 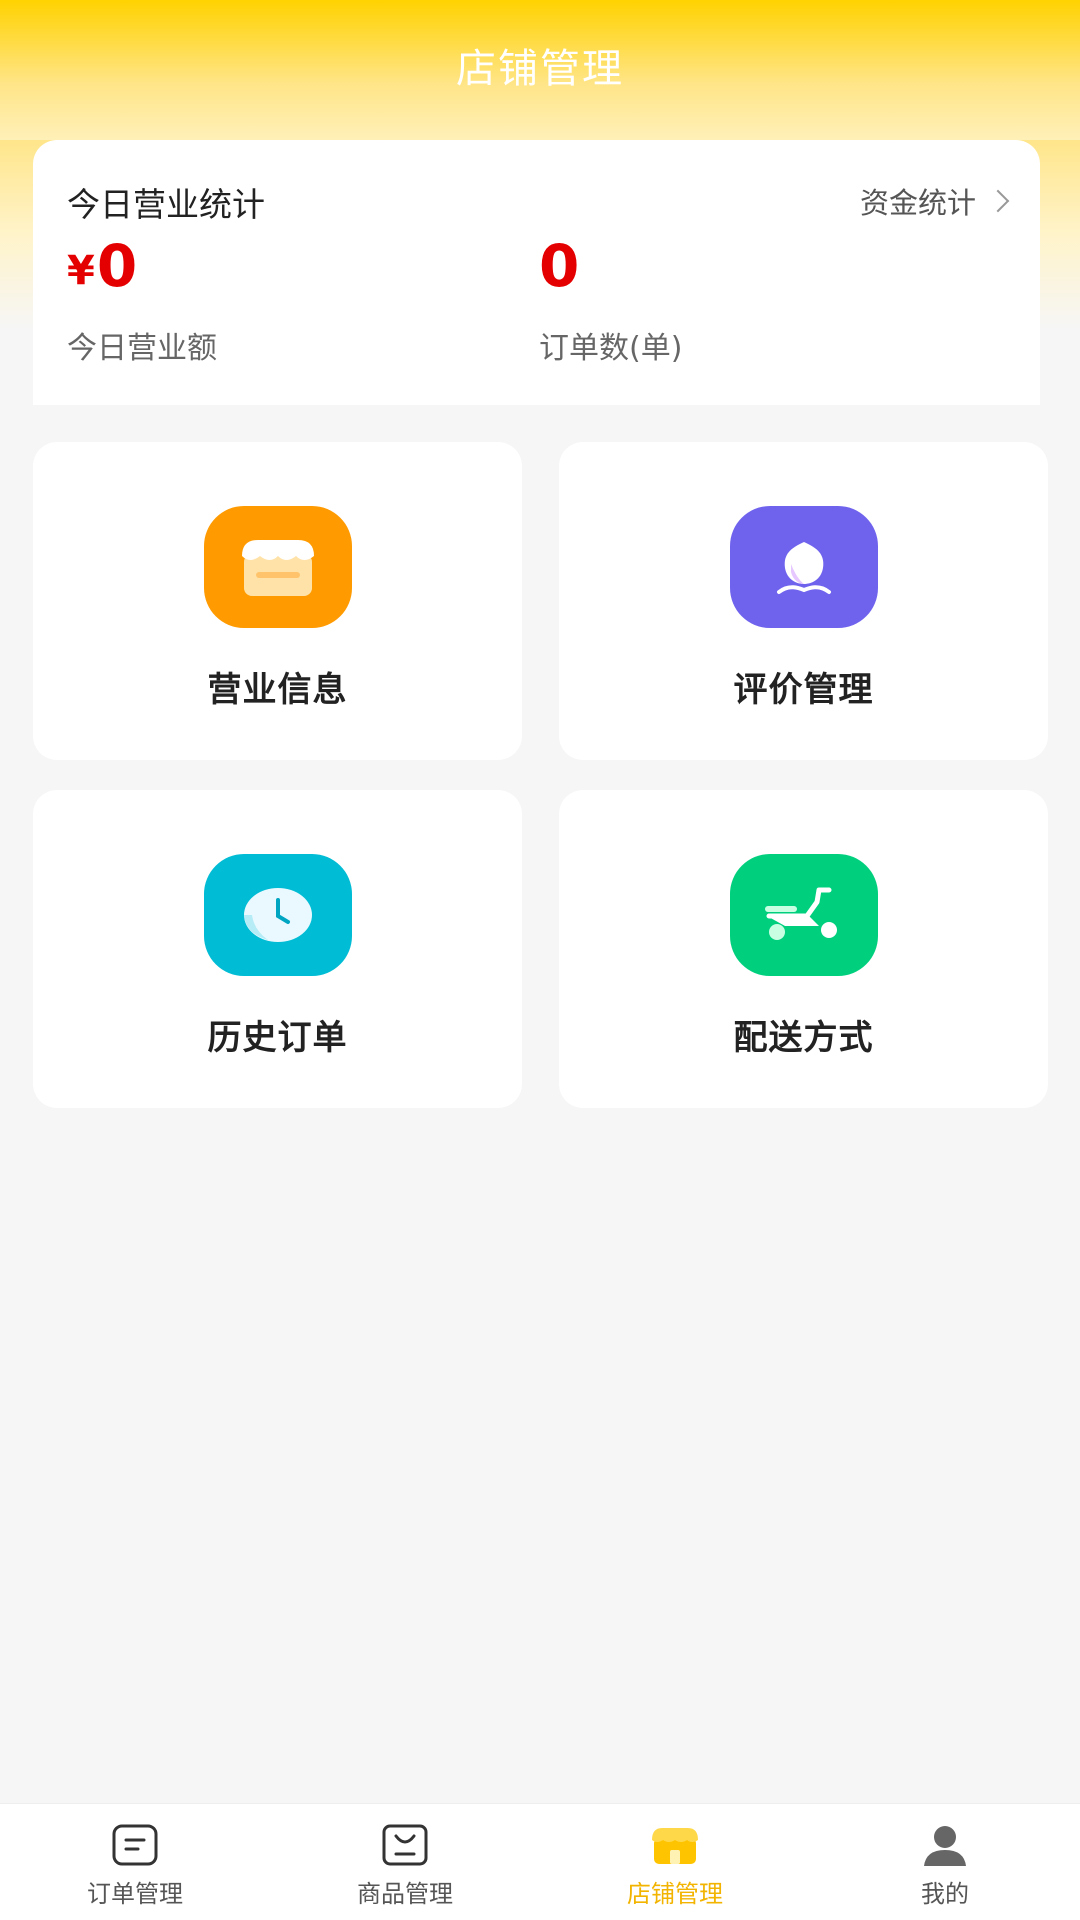 I want to click on stats-title: 今日营业统计, so click(x=166, y=204).